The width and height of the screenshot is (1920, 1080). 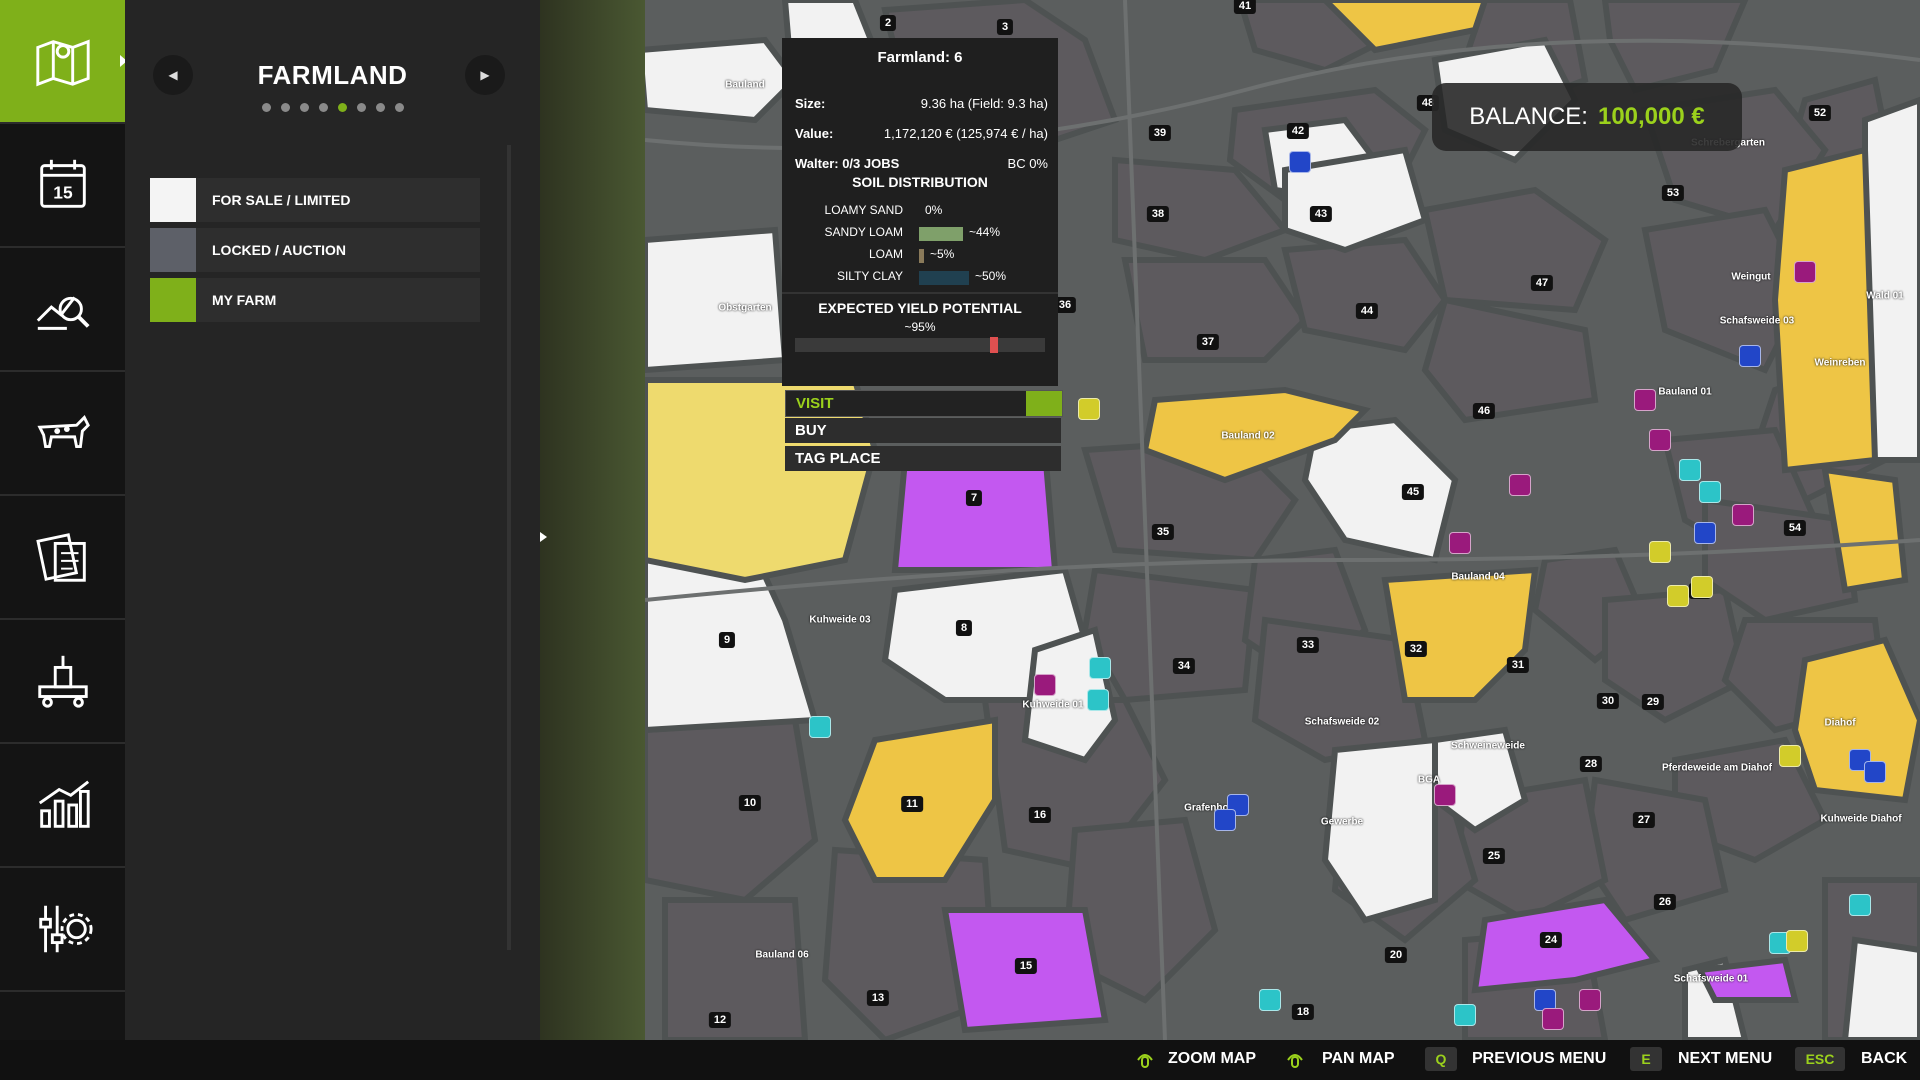 What do you see at coordinates (509, 547) in the screenshot?
I see `panel-scrollbar` at bounding box center [509, 547].